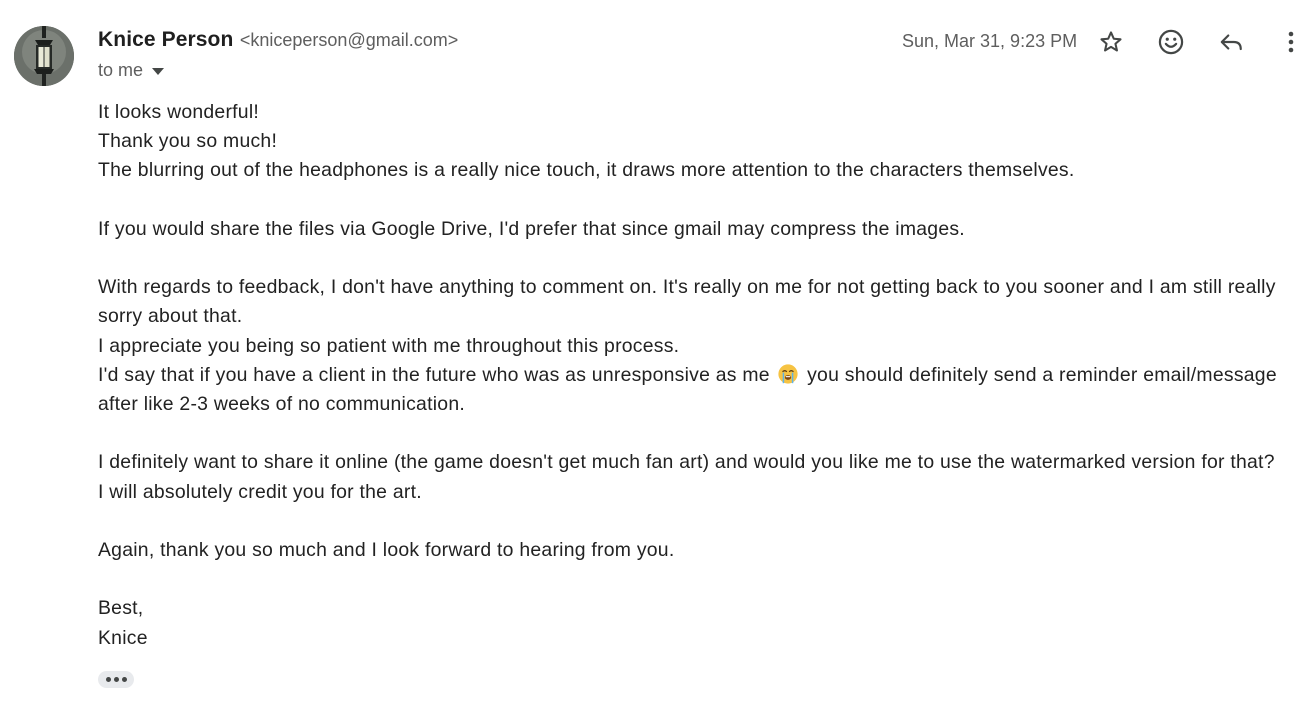 The image size is (1314, 712). What do you see at coordinates (121, 70) in the screenshot?
I see `recipient-label: to me` at bounding box center [121, 70].